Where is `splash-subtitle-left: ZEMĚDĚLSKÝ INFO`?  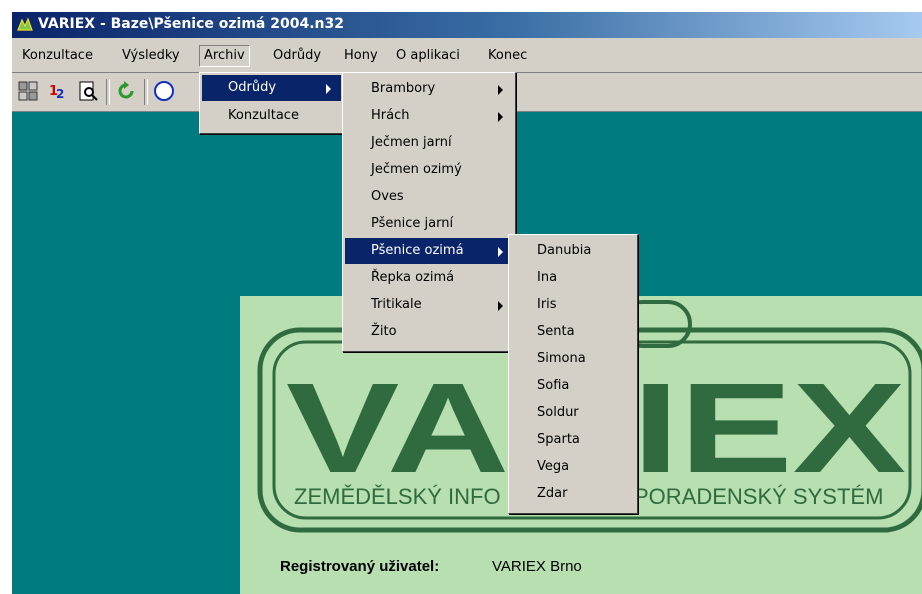 splash-subtitle-left: ZEMĚDĚLSKÝ INFO is located at coordinates (397, 496).